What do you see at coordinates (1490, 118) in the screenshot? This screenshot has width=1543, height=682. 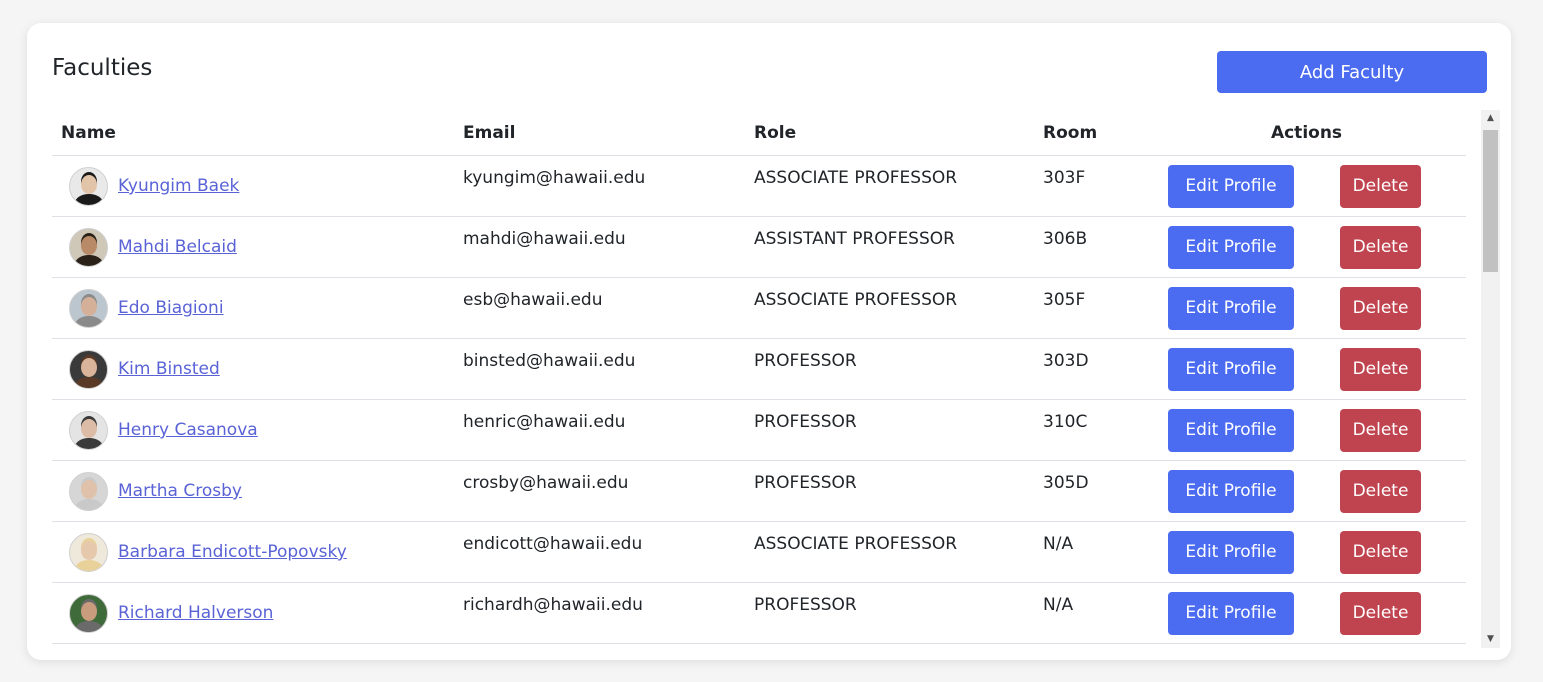 I see `scroll-up-arrow-icon: ▲` at bounding box center [1490, 118].